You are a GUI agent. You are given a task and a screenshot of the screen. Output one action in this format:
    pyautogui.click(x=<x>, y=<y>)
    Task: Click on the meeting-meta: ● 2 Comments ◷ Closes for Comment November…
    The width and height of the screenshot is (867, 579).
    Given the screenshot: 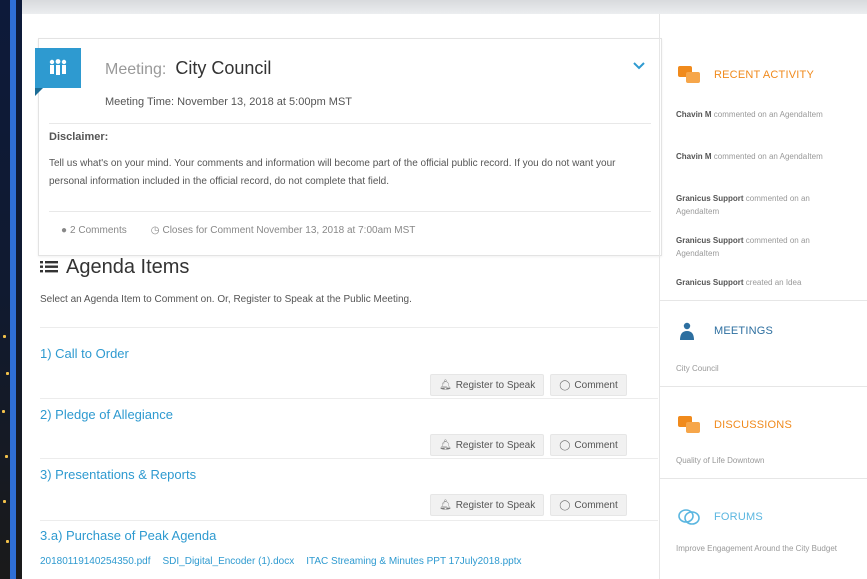 What is the action you would take?
    pyautogui.click(x=238, y=230)
    